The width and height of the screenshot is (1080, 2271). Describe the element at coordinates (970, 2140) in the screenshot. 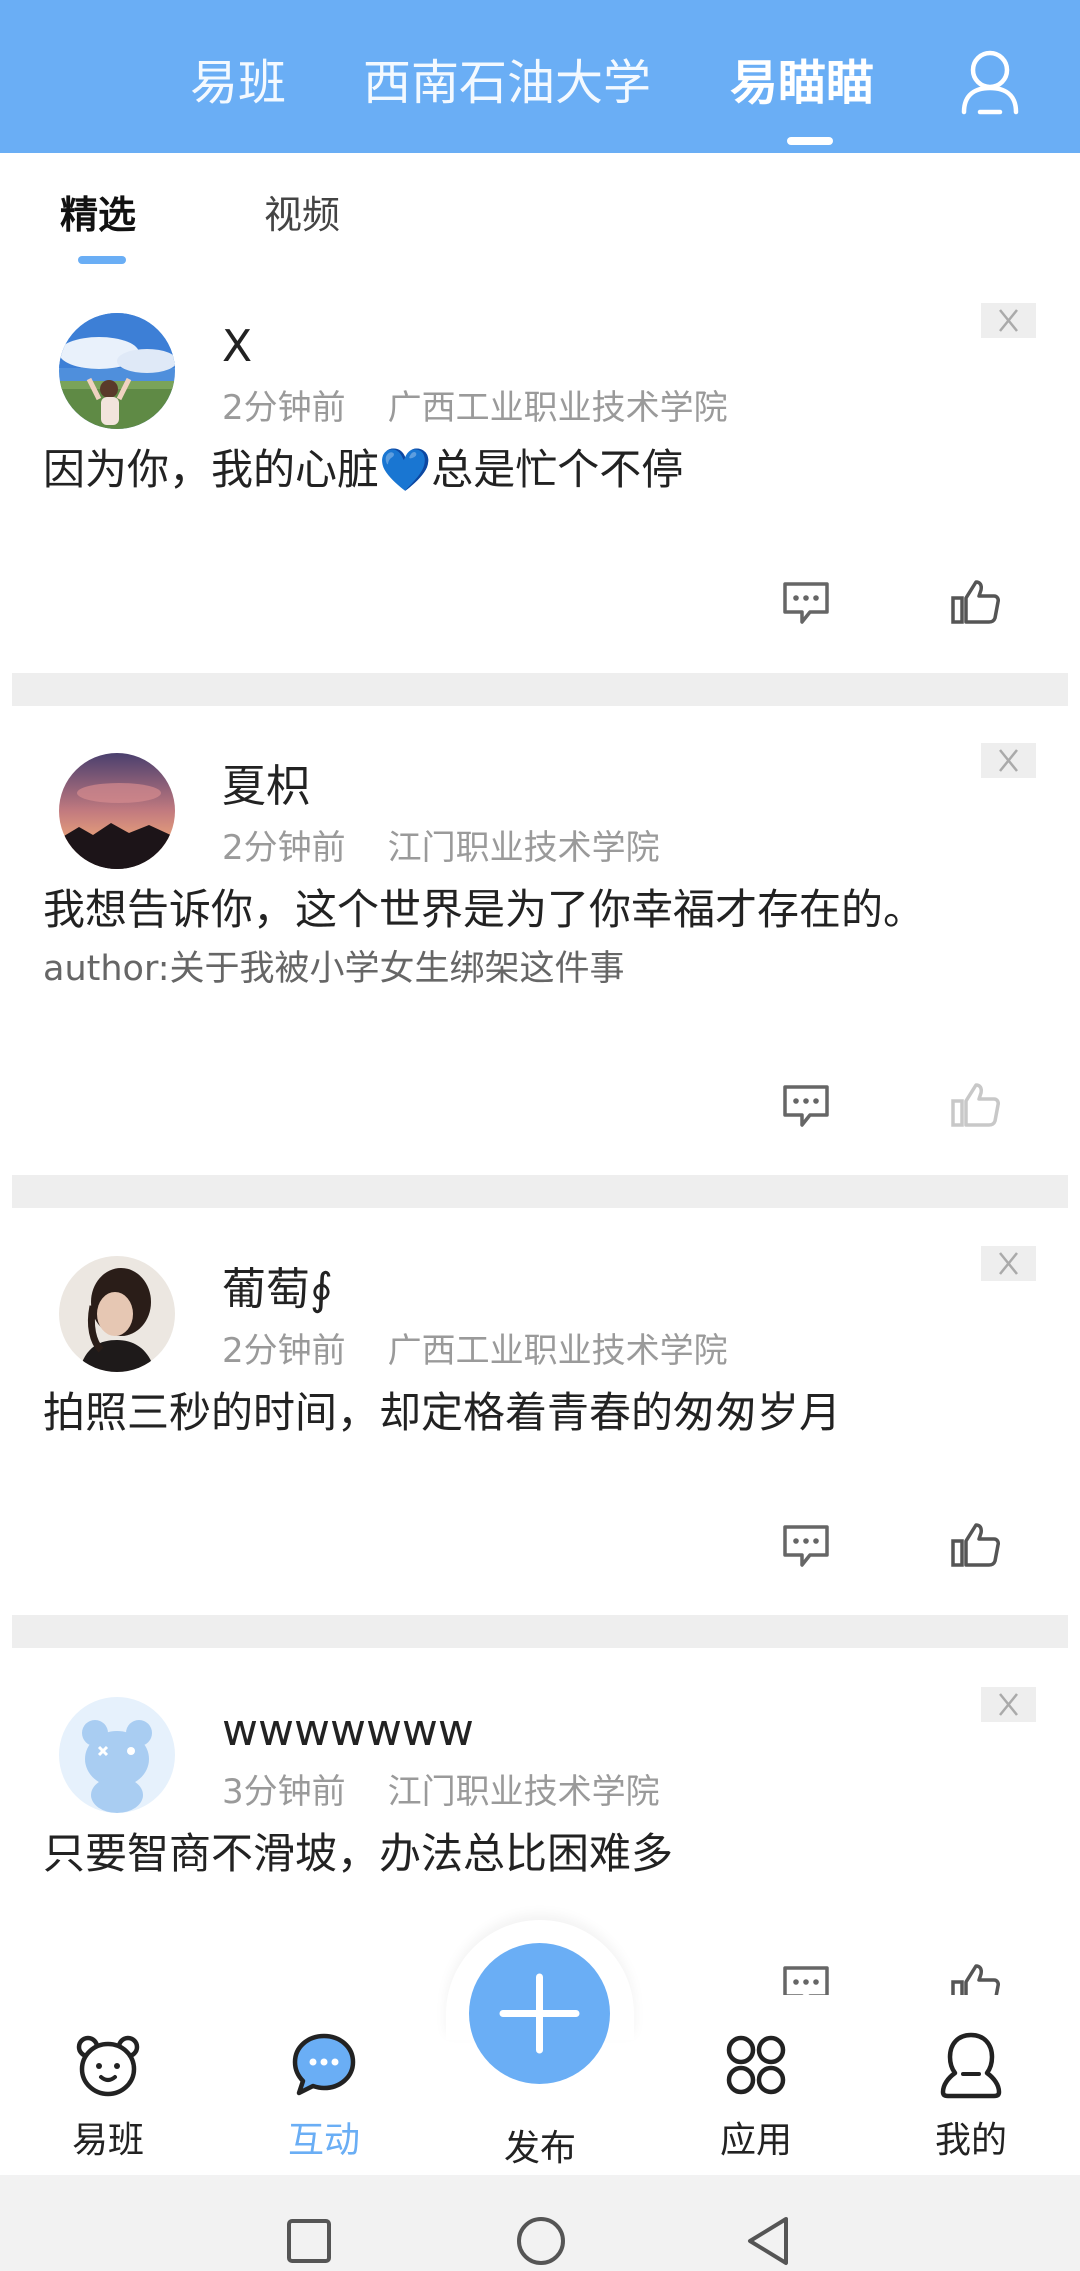

I see `nav-mine-label: 我的` at that location.